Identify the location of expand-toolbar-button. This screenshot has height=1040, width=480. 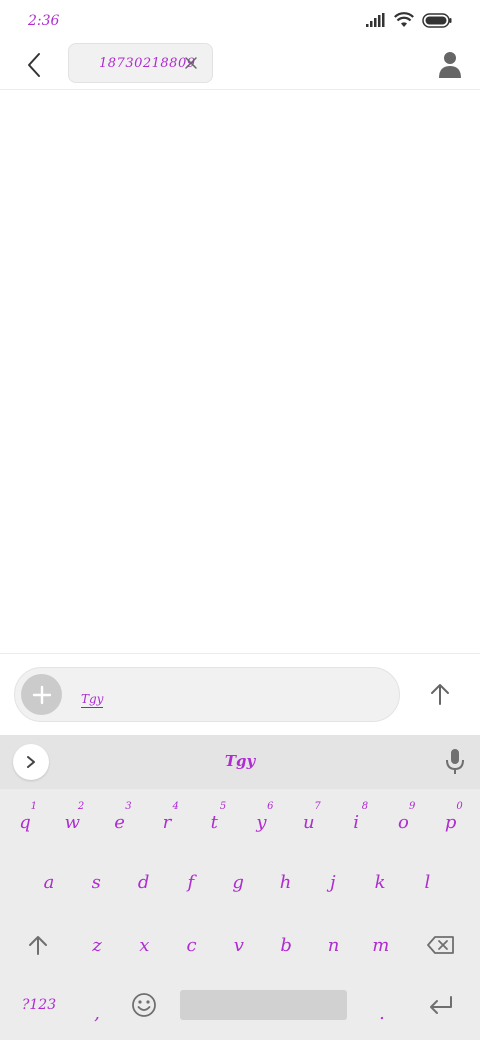
(31, 762).